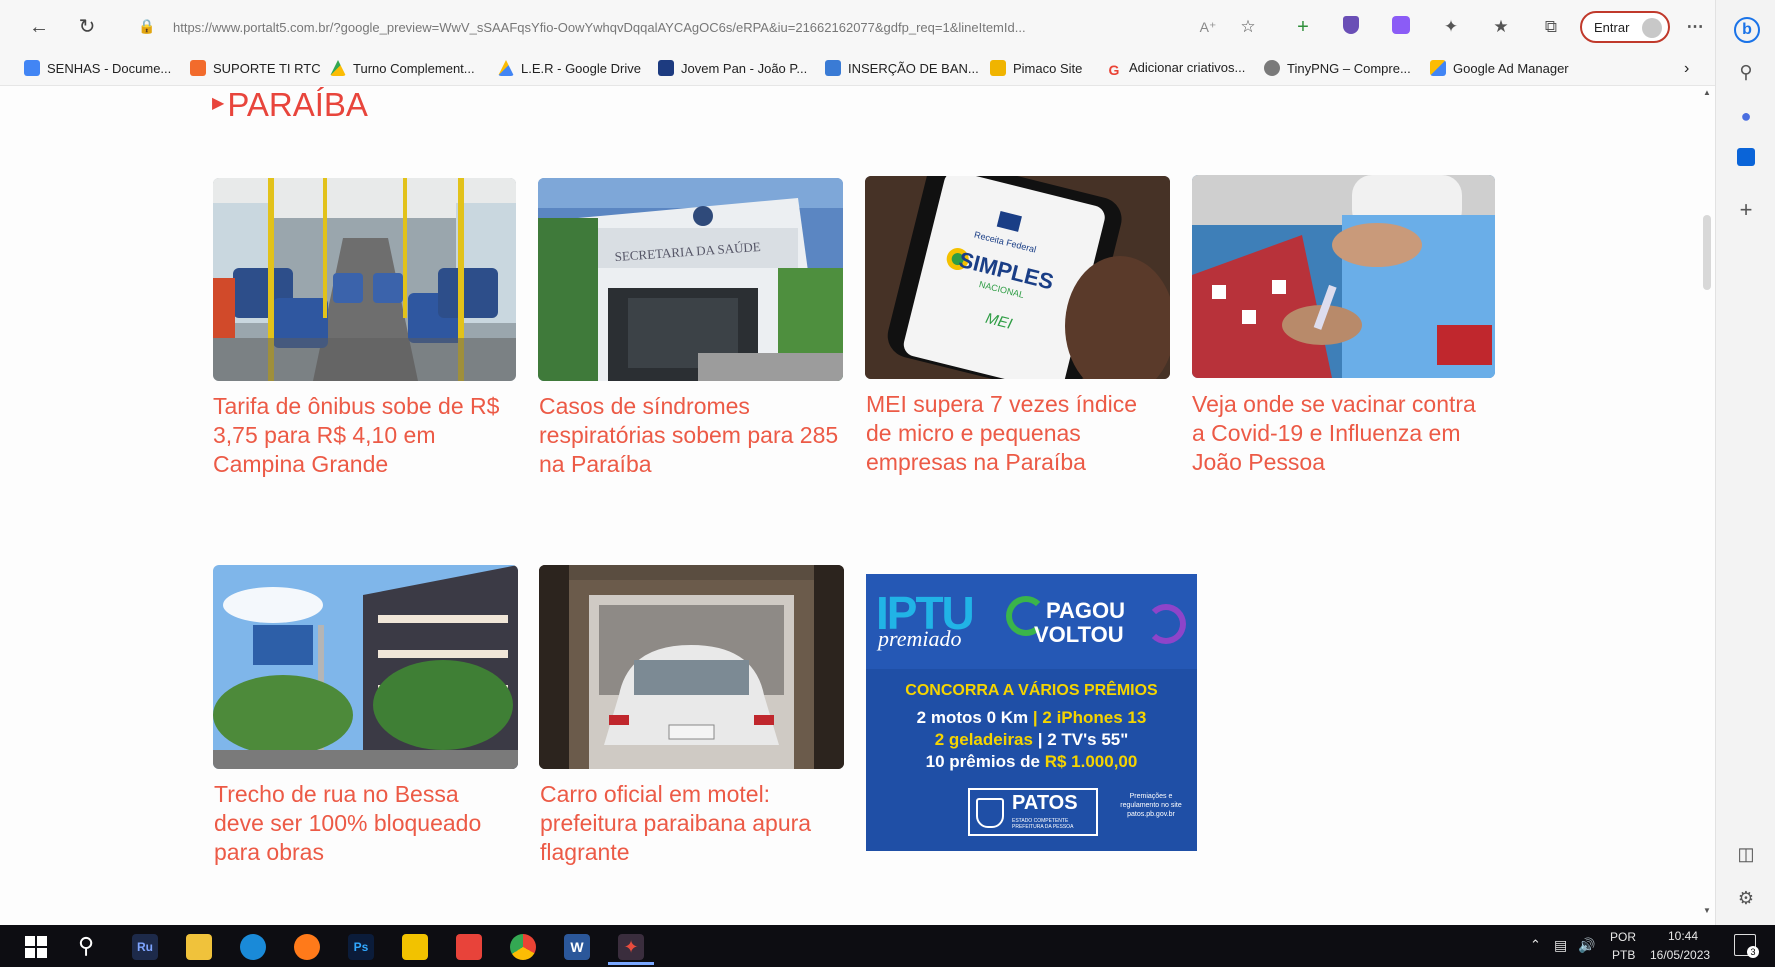 The height and width of the screenshot is (967, 1775). What do you see at coordinates (631, 947) in the screenshot?
I see `pinned-app-icon: ✦` at bounding box center [631, 947].